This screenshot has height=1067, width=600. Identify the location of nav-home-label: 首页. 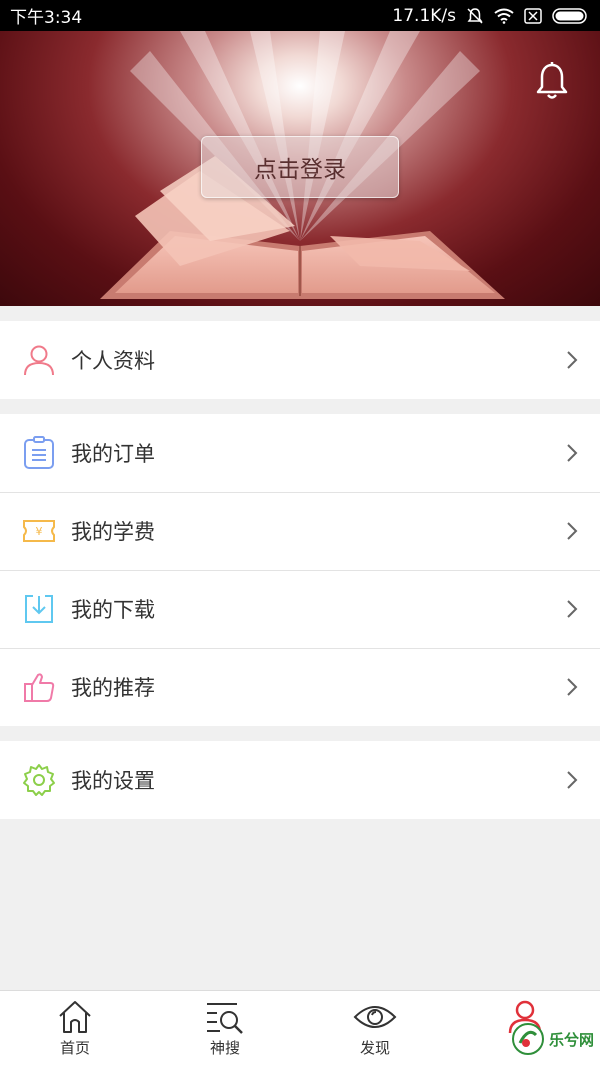
(74, 1048).